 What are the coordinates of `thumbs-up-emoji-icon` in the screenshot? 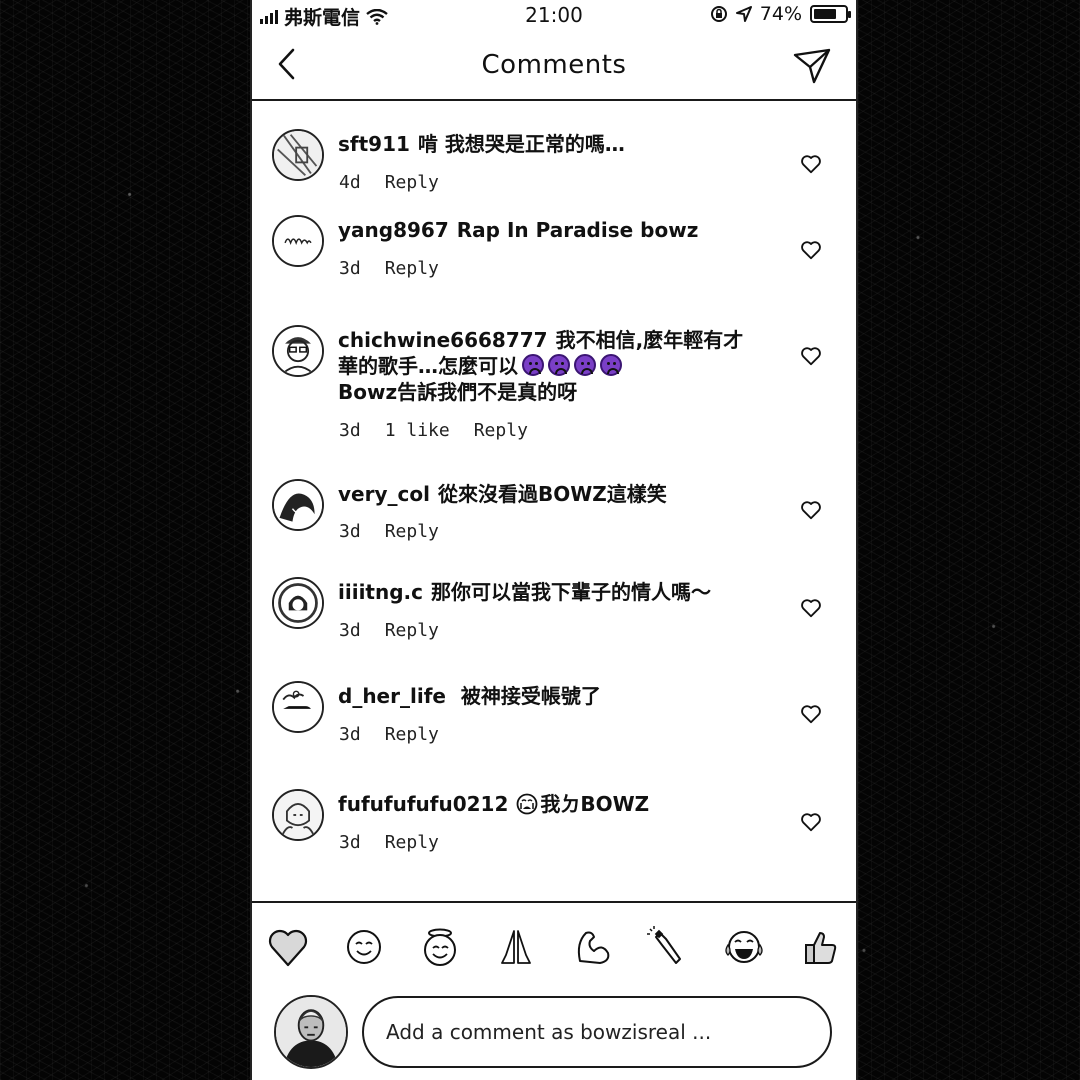 It's located at (820, 947).